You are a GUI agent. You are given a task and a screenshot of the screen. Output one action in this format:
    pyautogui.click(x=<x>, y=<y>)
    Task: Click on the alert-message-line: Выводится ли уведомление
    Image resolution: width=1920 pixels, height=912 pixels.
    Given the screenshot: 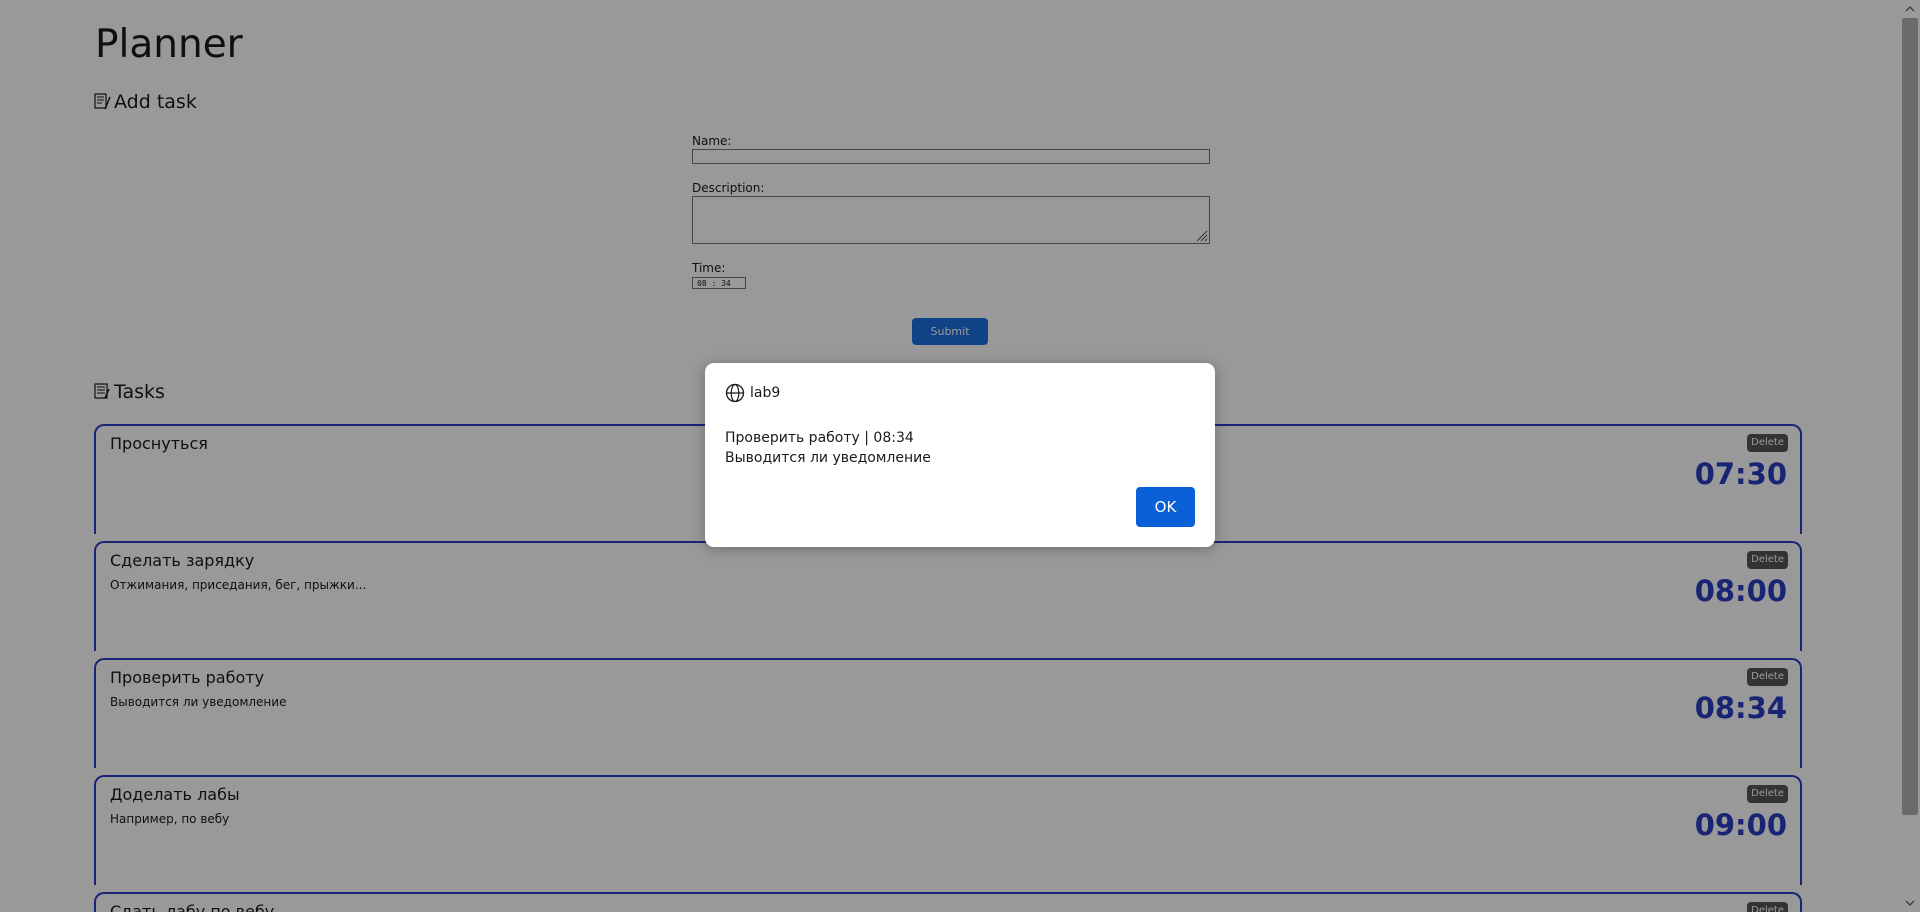 What is the action you would take?
    pyautogui.click(x=828, y=458)
    